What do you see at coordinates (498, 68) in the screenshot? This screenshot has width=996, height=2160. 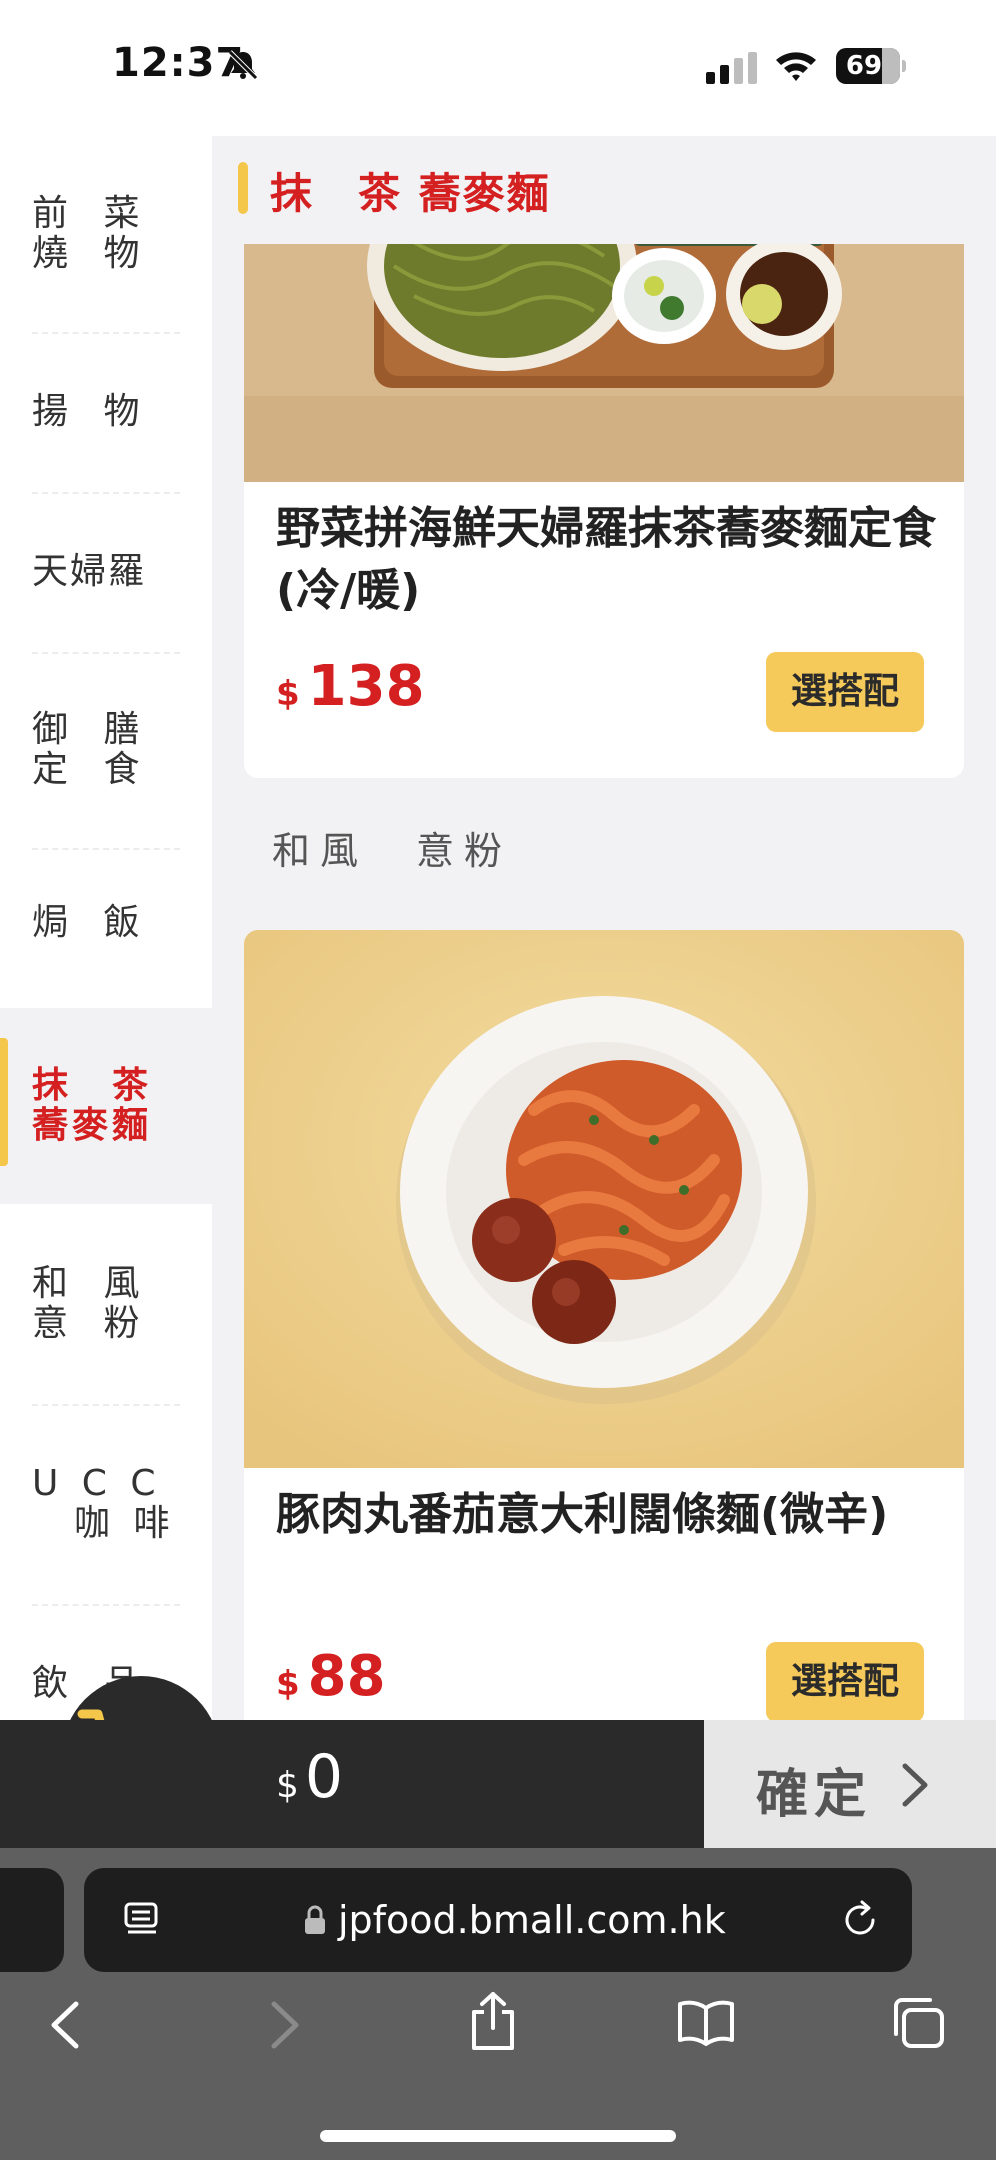 I see `status-bar: 12:37 69` at bounding box center [498, 68].